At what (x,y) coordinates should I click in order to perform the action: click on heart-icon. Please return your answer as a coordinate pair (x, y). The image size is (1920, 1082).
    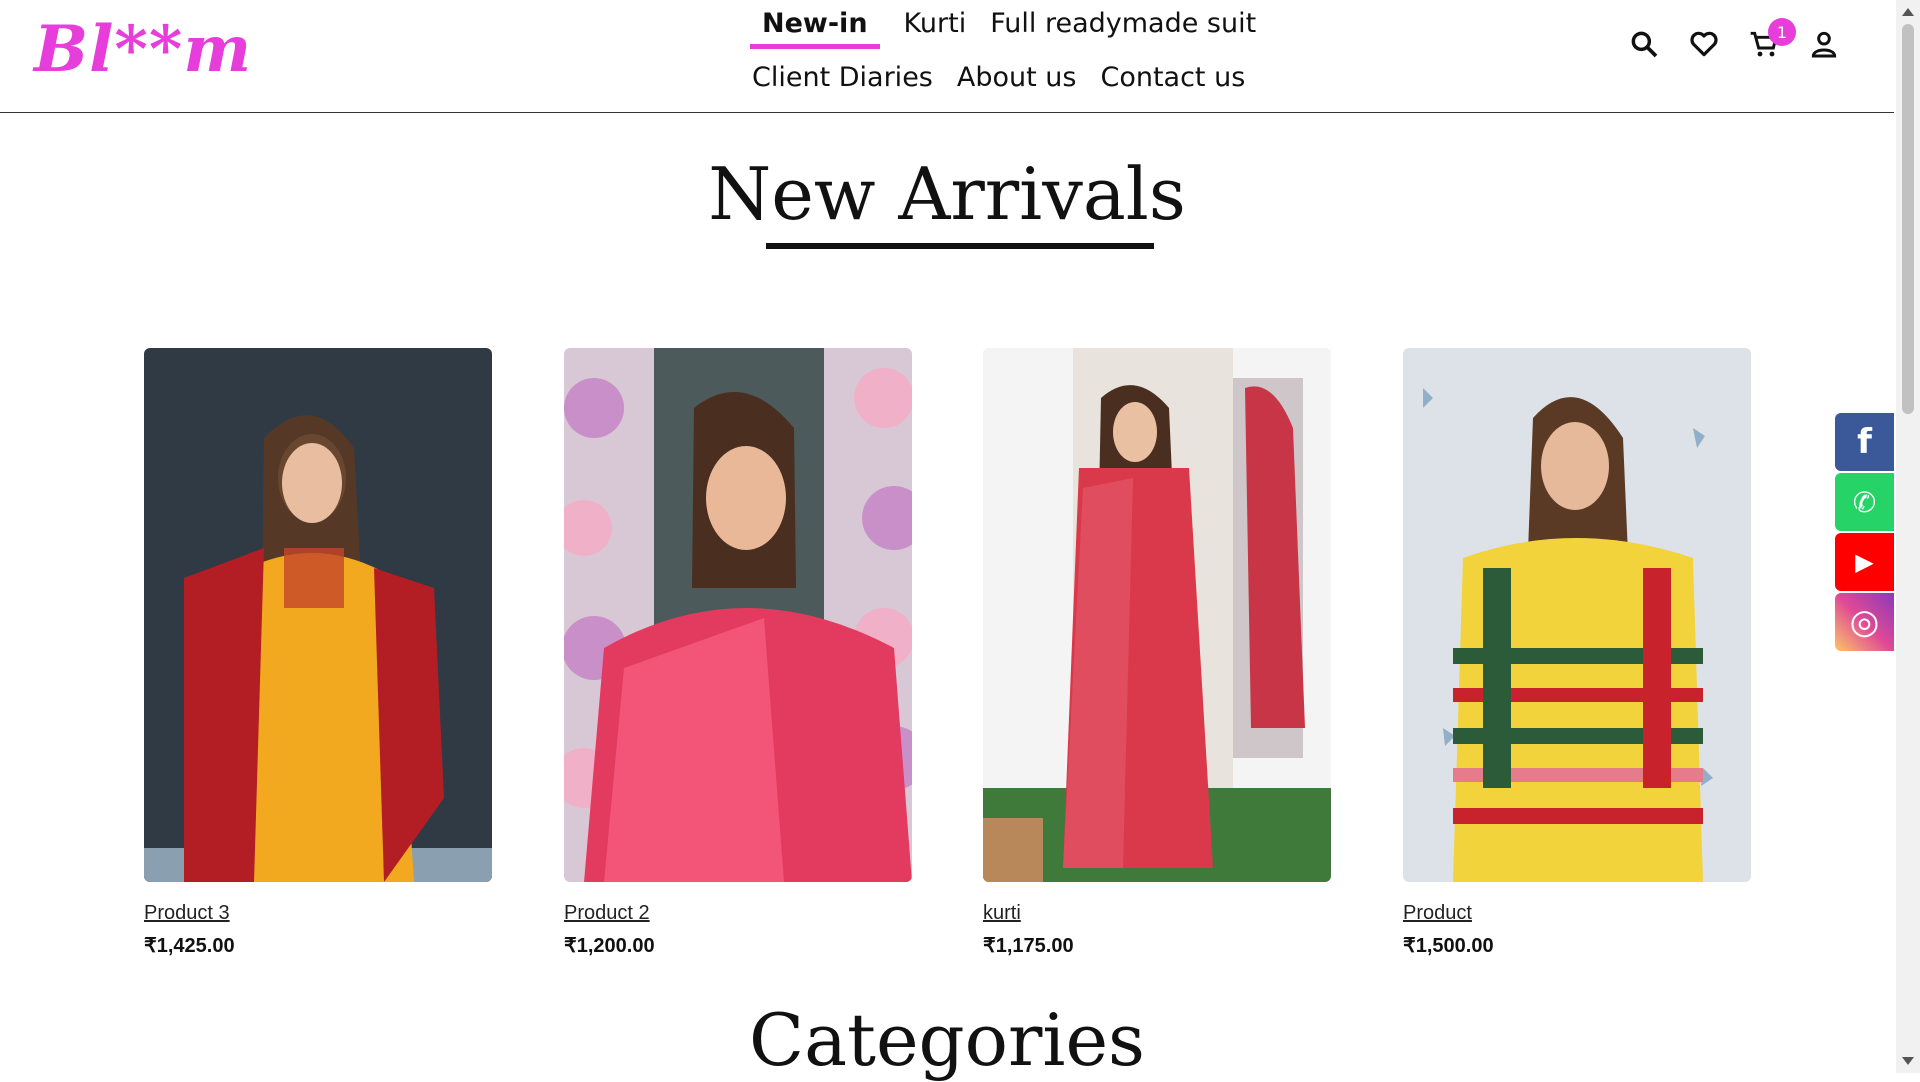
    Looking at the image, I should click on (1704, 44).